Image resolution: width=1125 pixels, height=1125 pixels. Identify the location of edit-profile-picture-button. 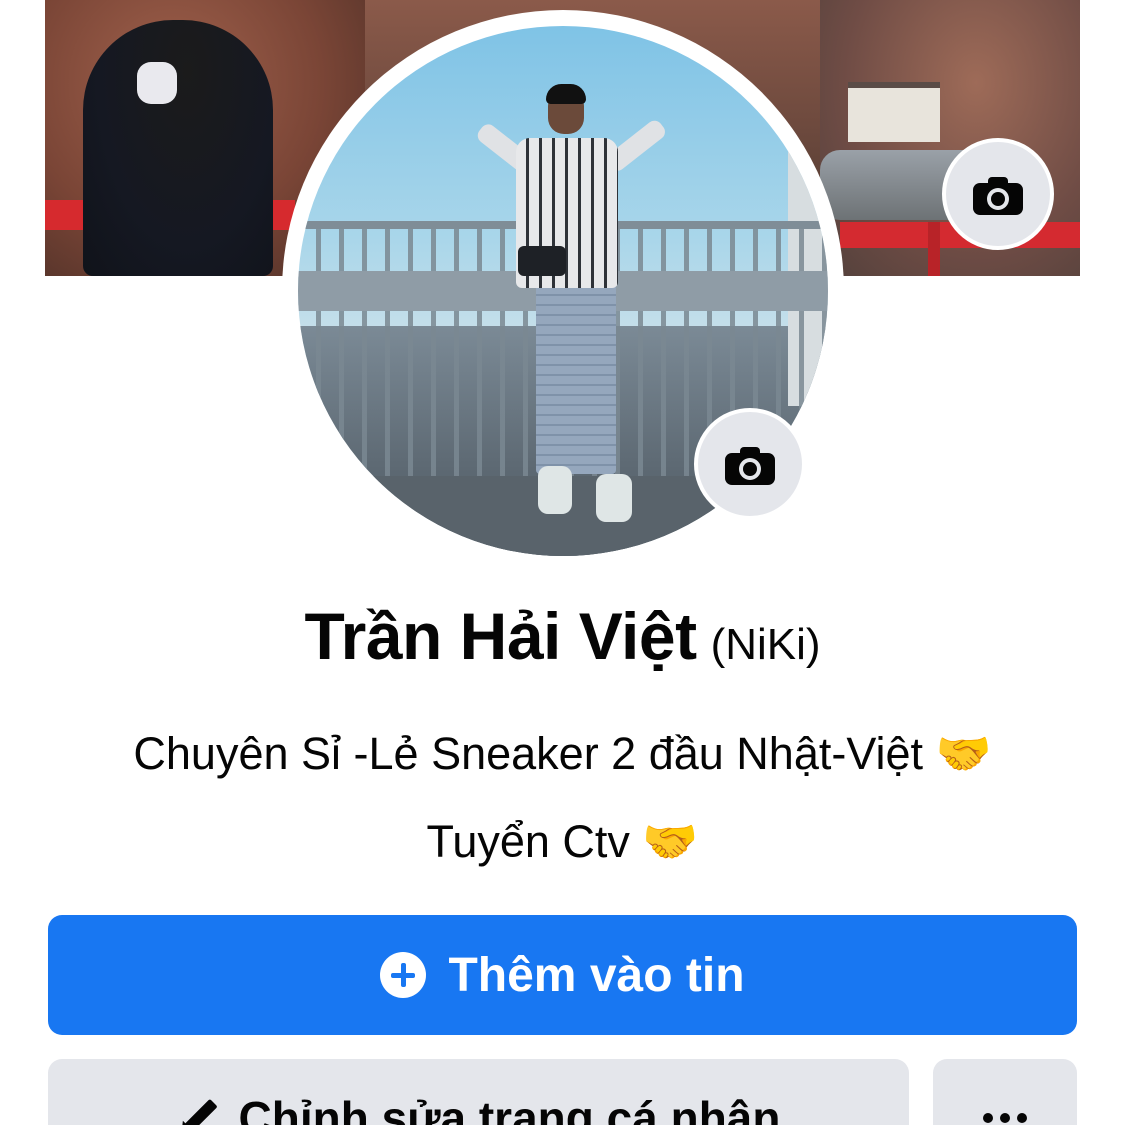
(750, 464).